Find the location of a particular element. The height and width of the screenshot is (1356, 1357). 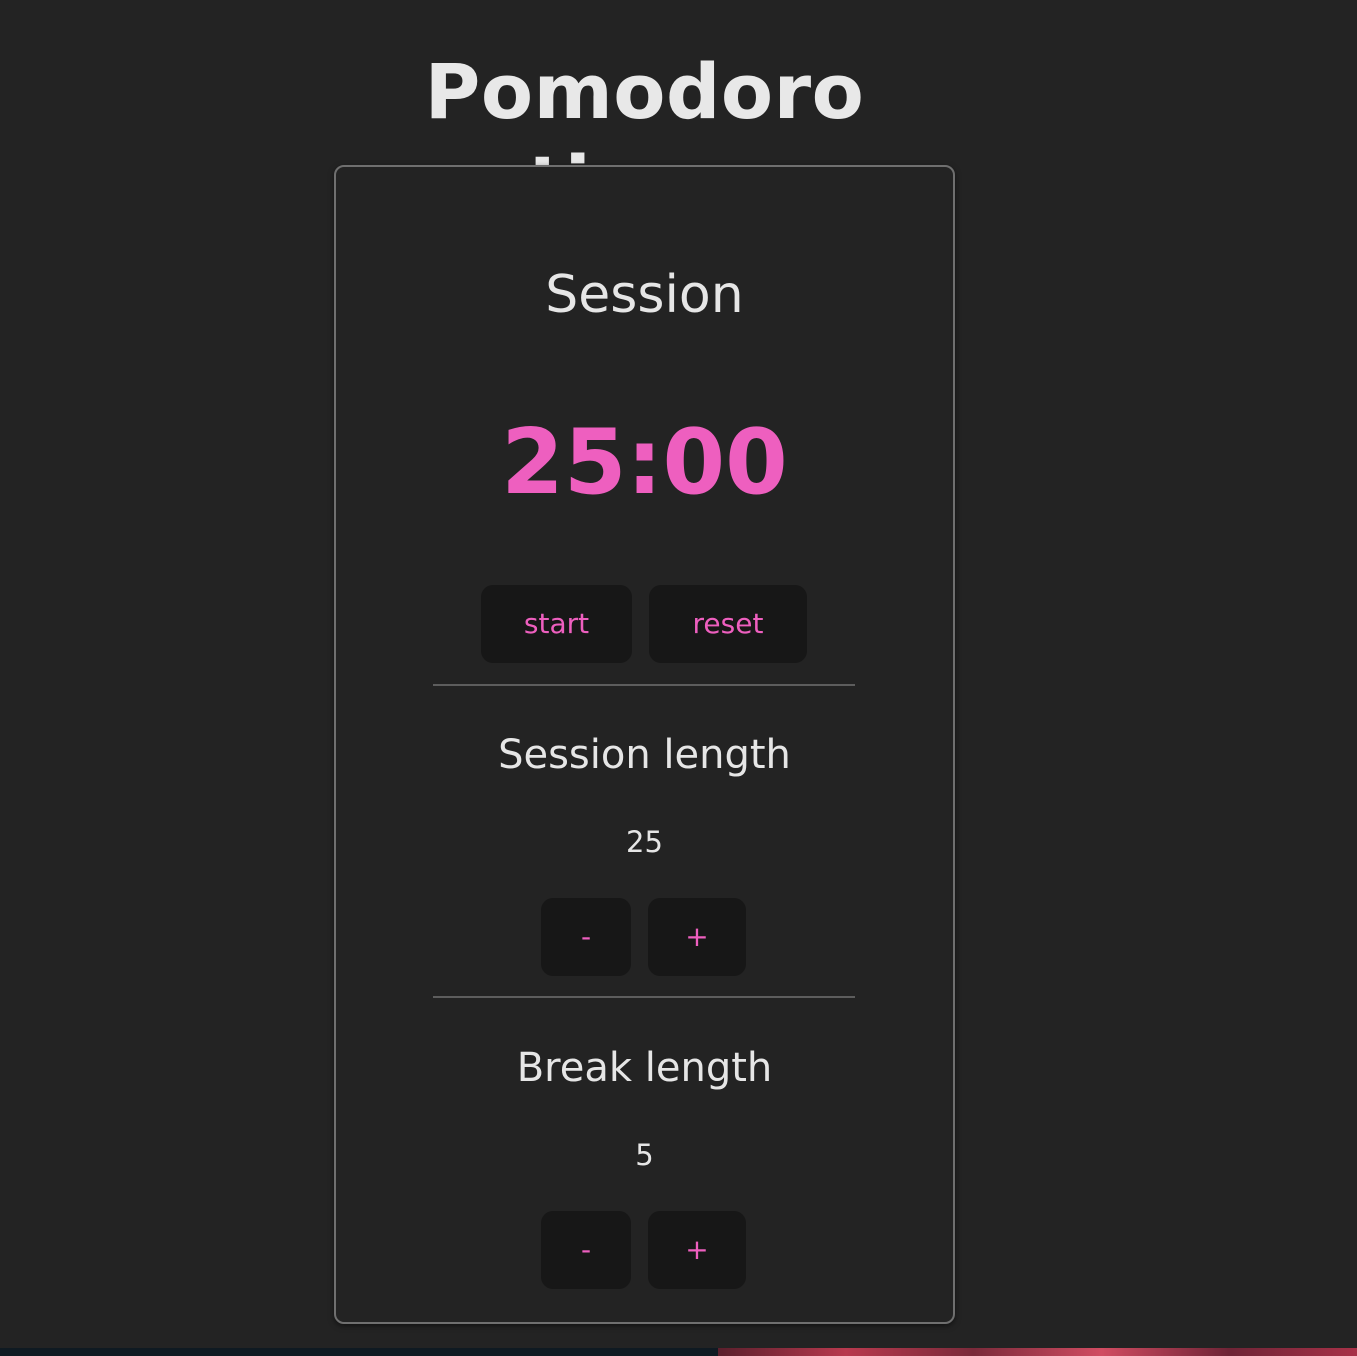

break-length-value: 5 is located at coordinates (644, 1155).